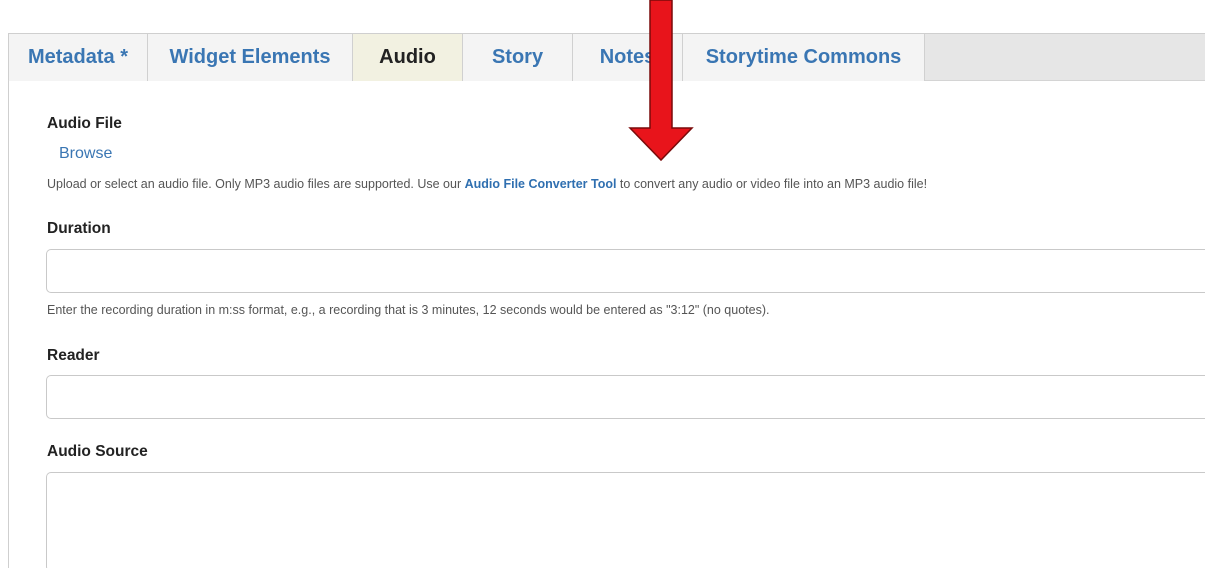  I want to click on audio-source-label: Audio Source, so click(97, 451).